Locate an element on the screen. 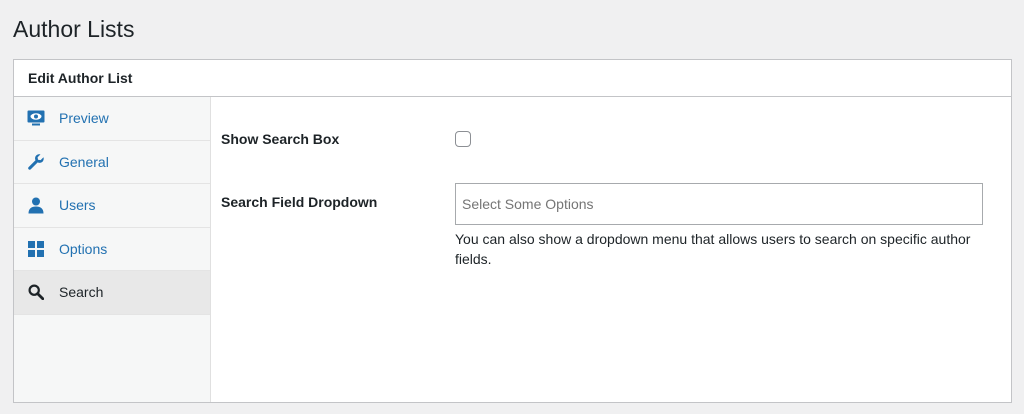  user-icon is located at coordinates (36, 205).